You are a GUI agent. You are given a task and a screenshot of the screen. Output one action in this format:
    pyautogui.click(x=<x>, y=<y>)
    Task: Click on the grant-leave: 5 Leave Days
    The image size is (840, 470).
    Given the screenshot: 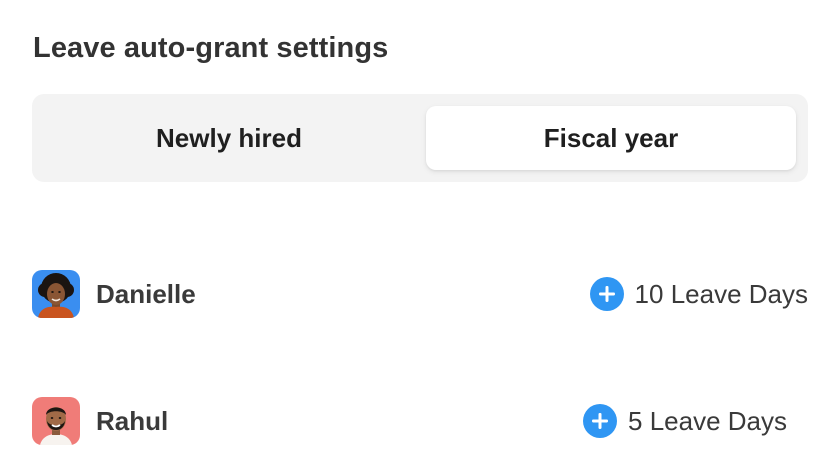 What is the action you would take?
    pyautogui.click(x=695, y=421)
    